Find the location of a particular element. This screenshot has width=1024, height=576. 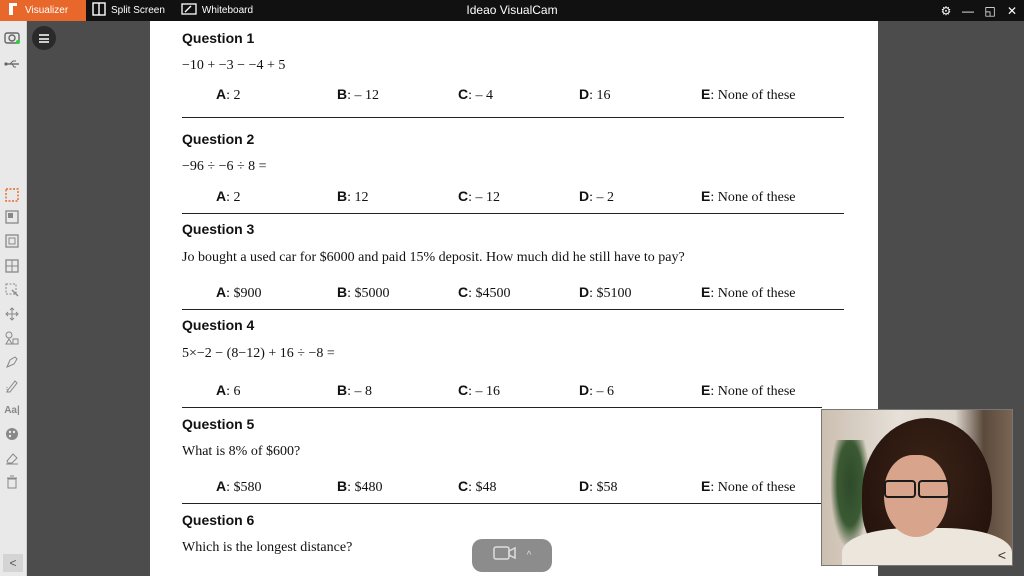

minimize-icon: — is located at coordinates (968, 11).